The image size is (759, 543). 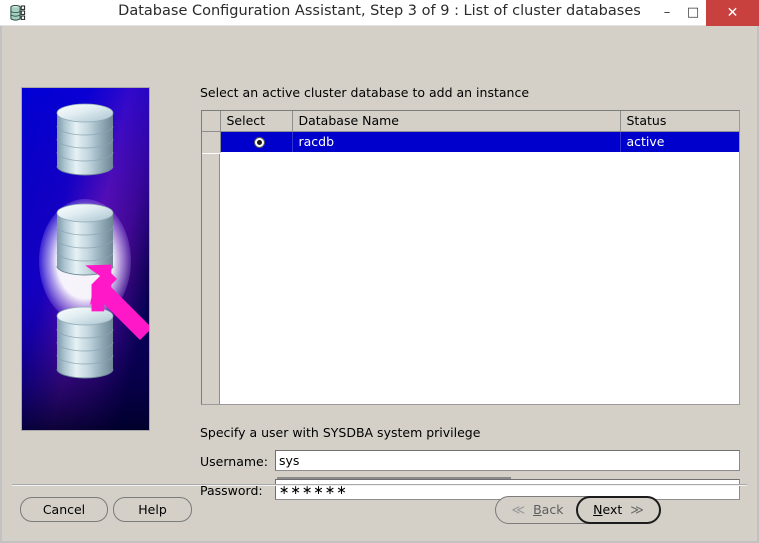 I want to click on table-row: racdb active, so click(x=470, y=142).